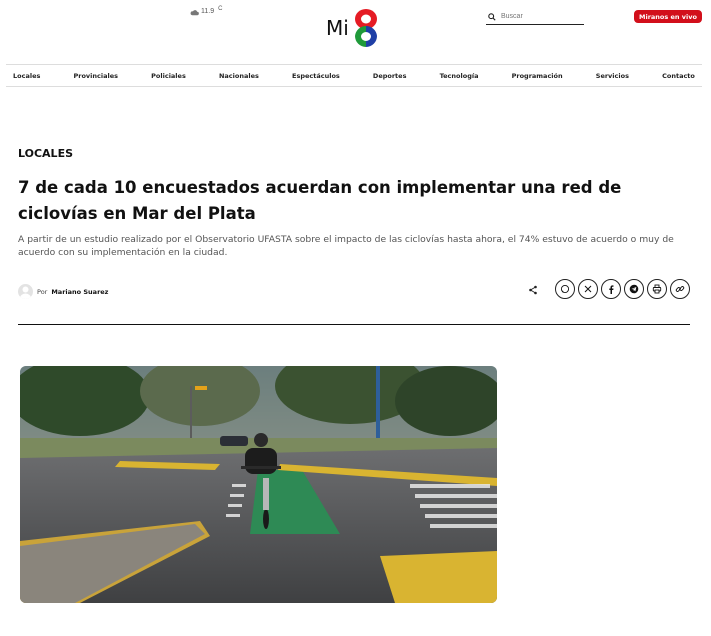  I want to click on facebook-icon, so click(611, 289).